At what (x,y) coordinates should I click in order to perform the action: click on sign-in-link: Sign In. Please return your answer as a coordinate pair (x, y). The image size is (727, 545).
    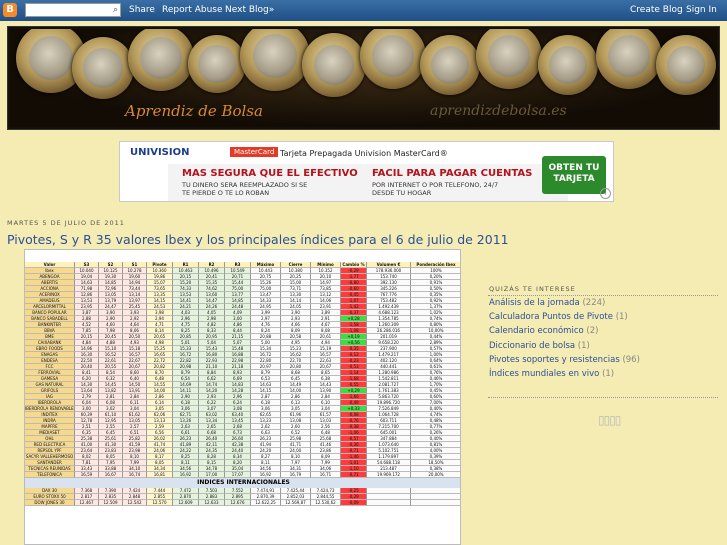
    Looking at the image, I should click on (701, 10).